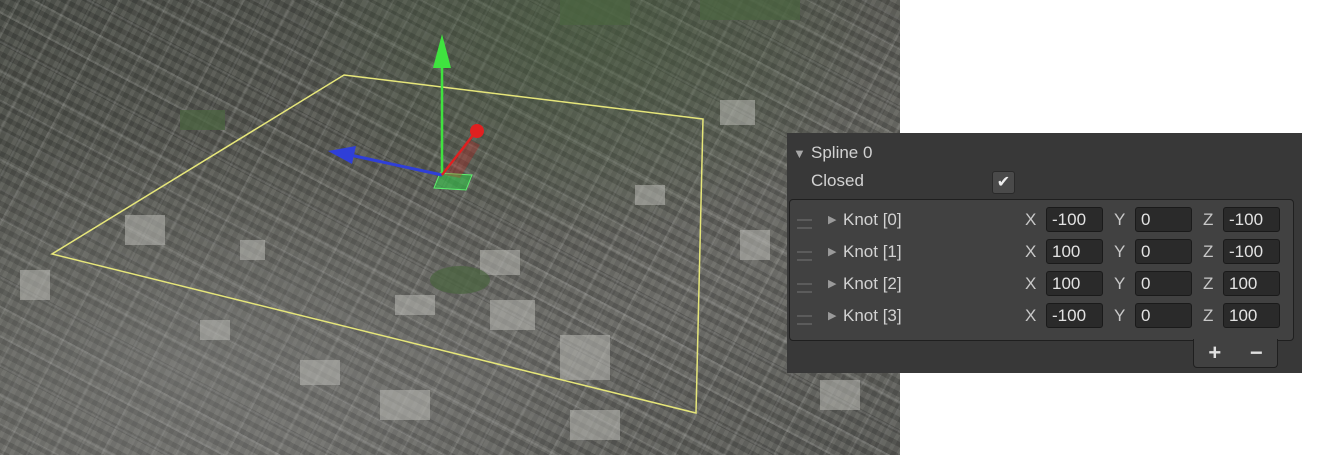  What do you see at coordinates (872, 219) in the screenshot?
I see `knot-label: Knot [0]` at bounding box center [872, 219].